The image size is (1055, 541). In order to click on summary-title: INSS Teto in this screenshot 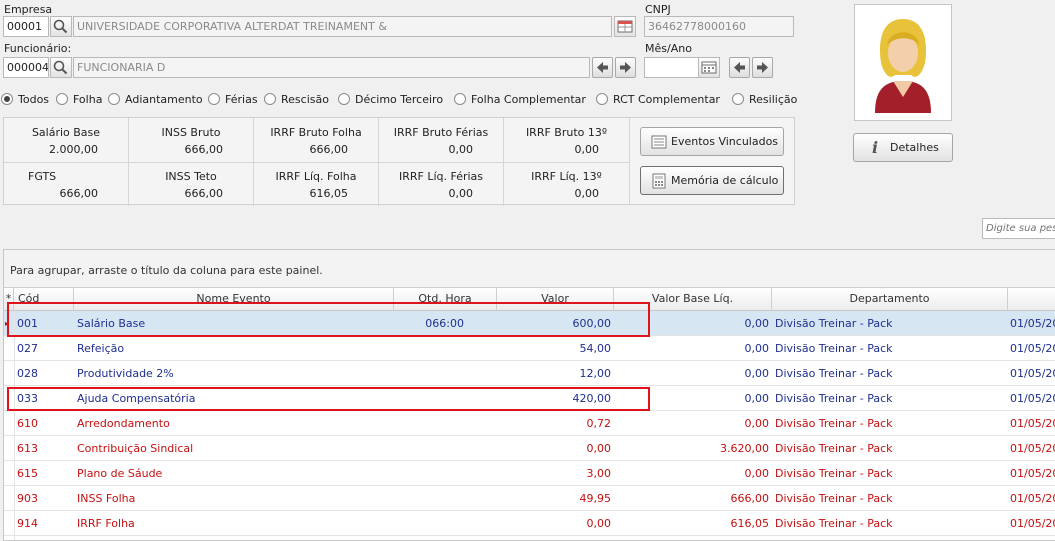, I will do `click(191, 176)`.